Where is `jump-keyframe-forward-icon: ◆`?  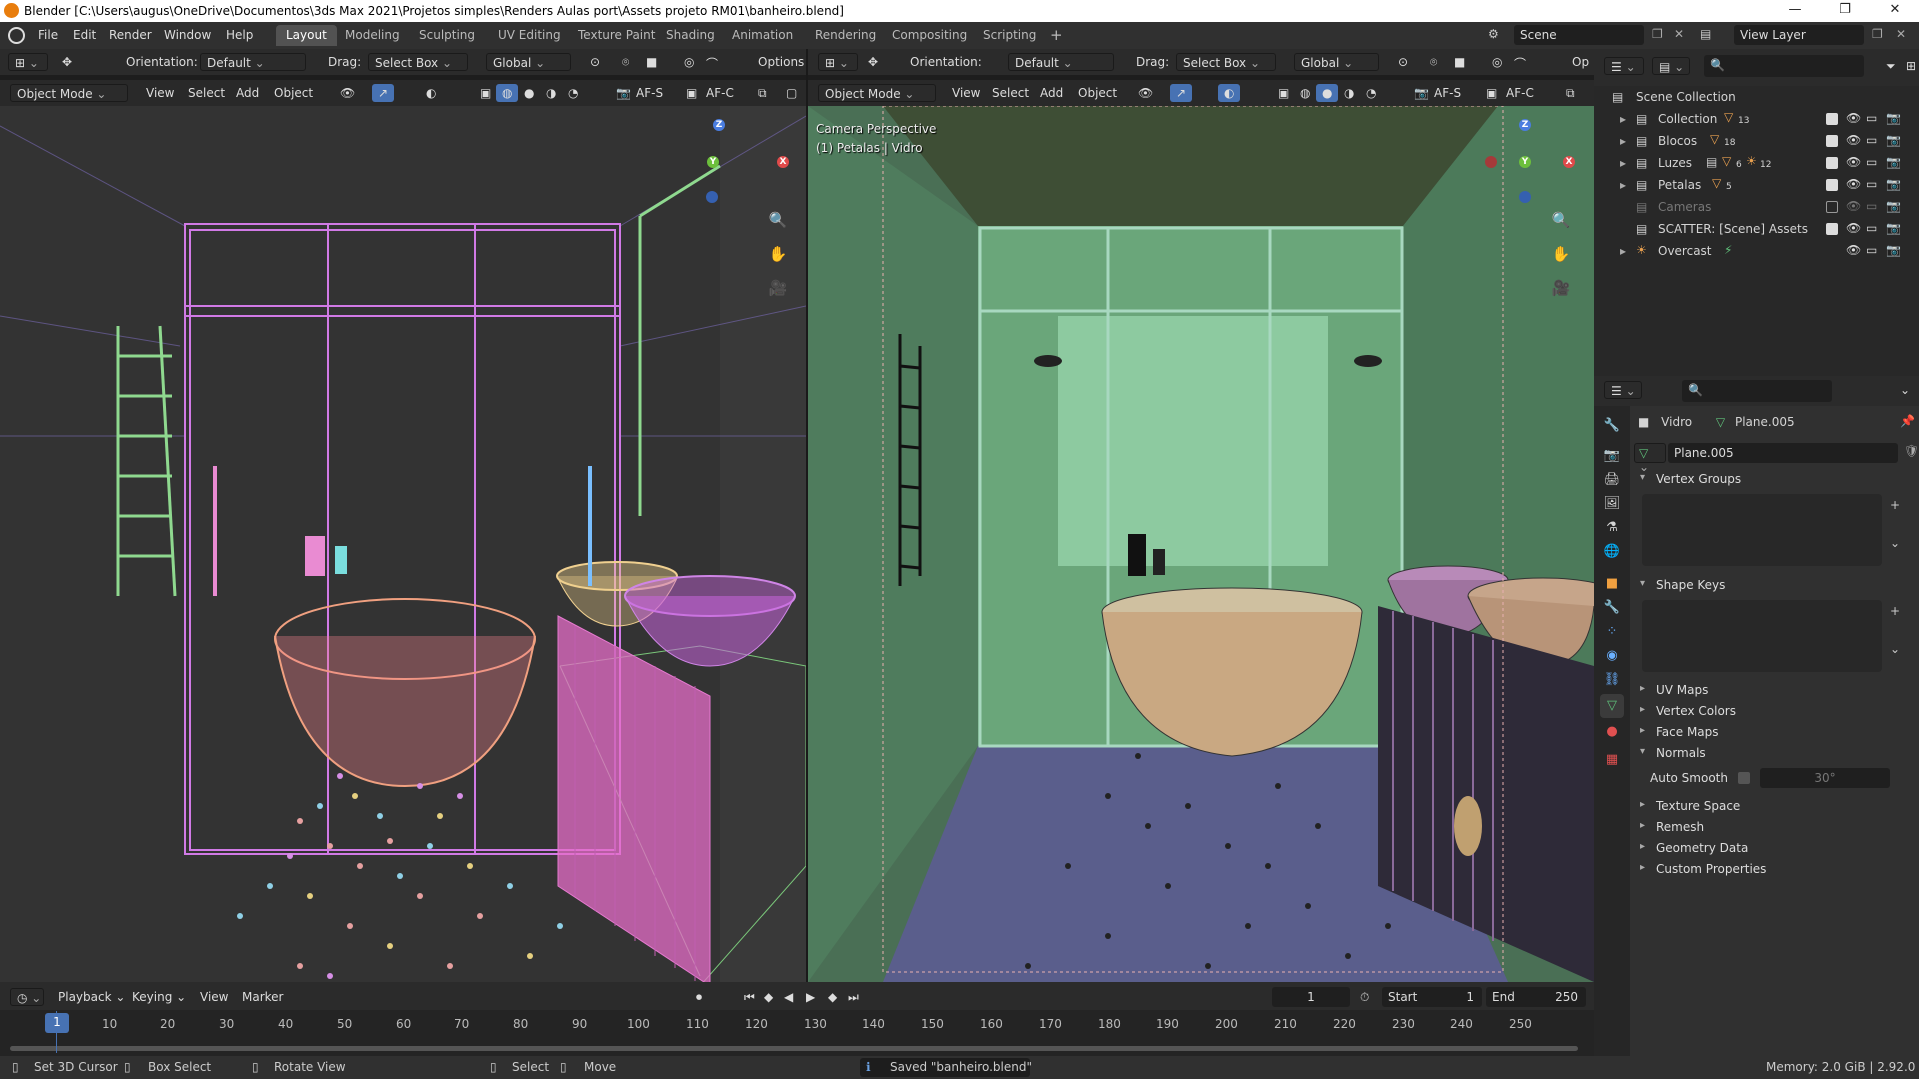
jump-keyframe-forward-icon: ◆ is located at coordinates (832, 997).